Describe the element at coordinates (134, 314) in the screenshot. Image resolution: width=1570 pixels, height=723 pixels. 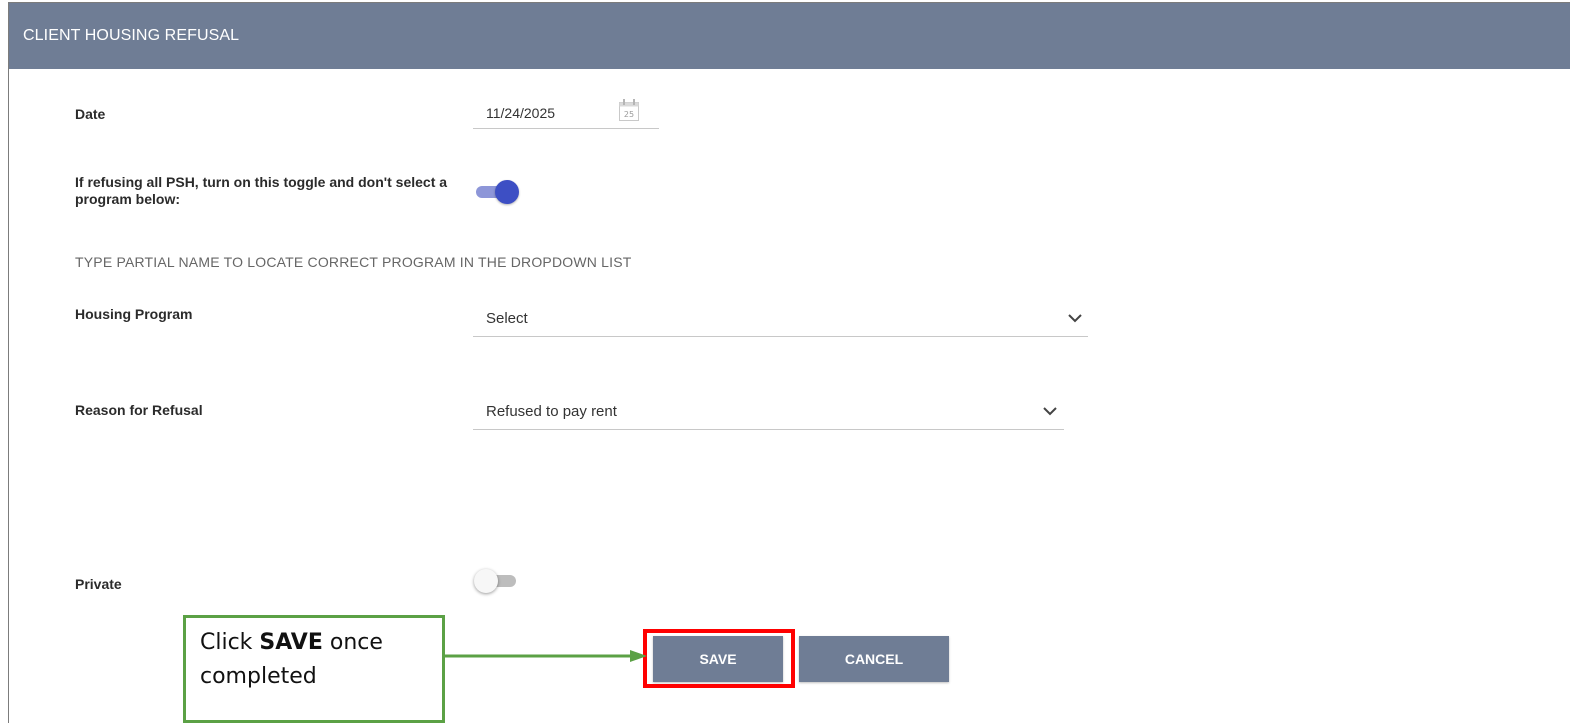
I see `housing-program-label: Housing Program` at that location.